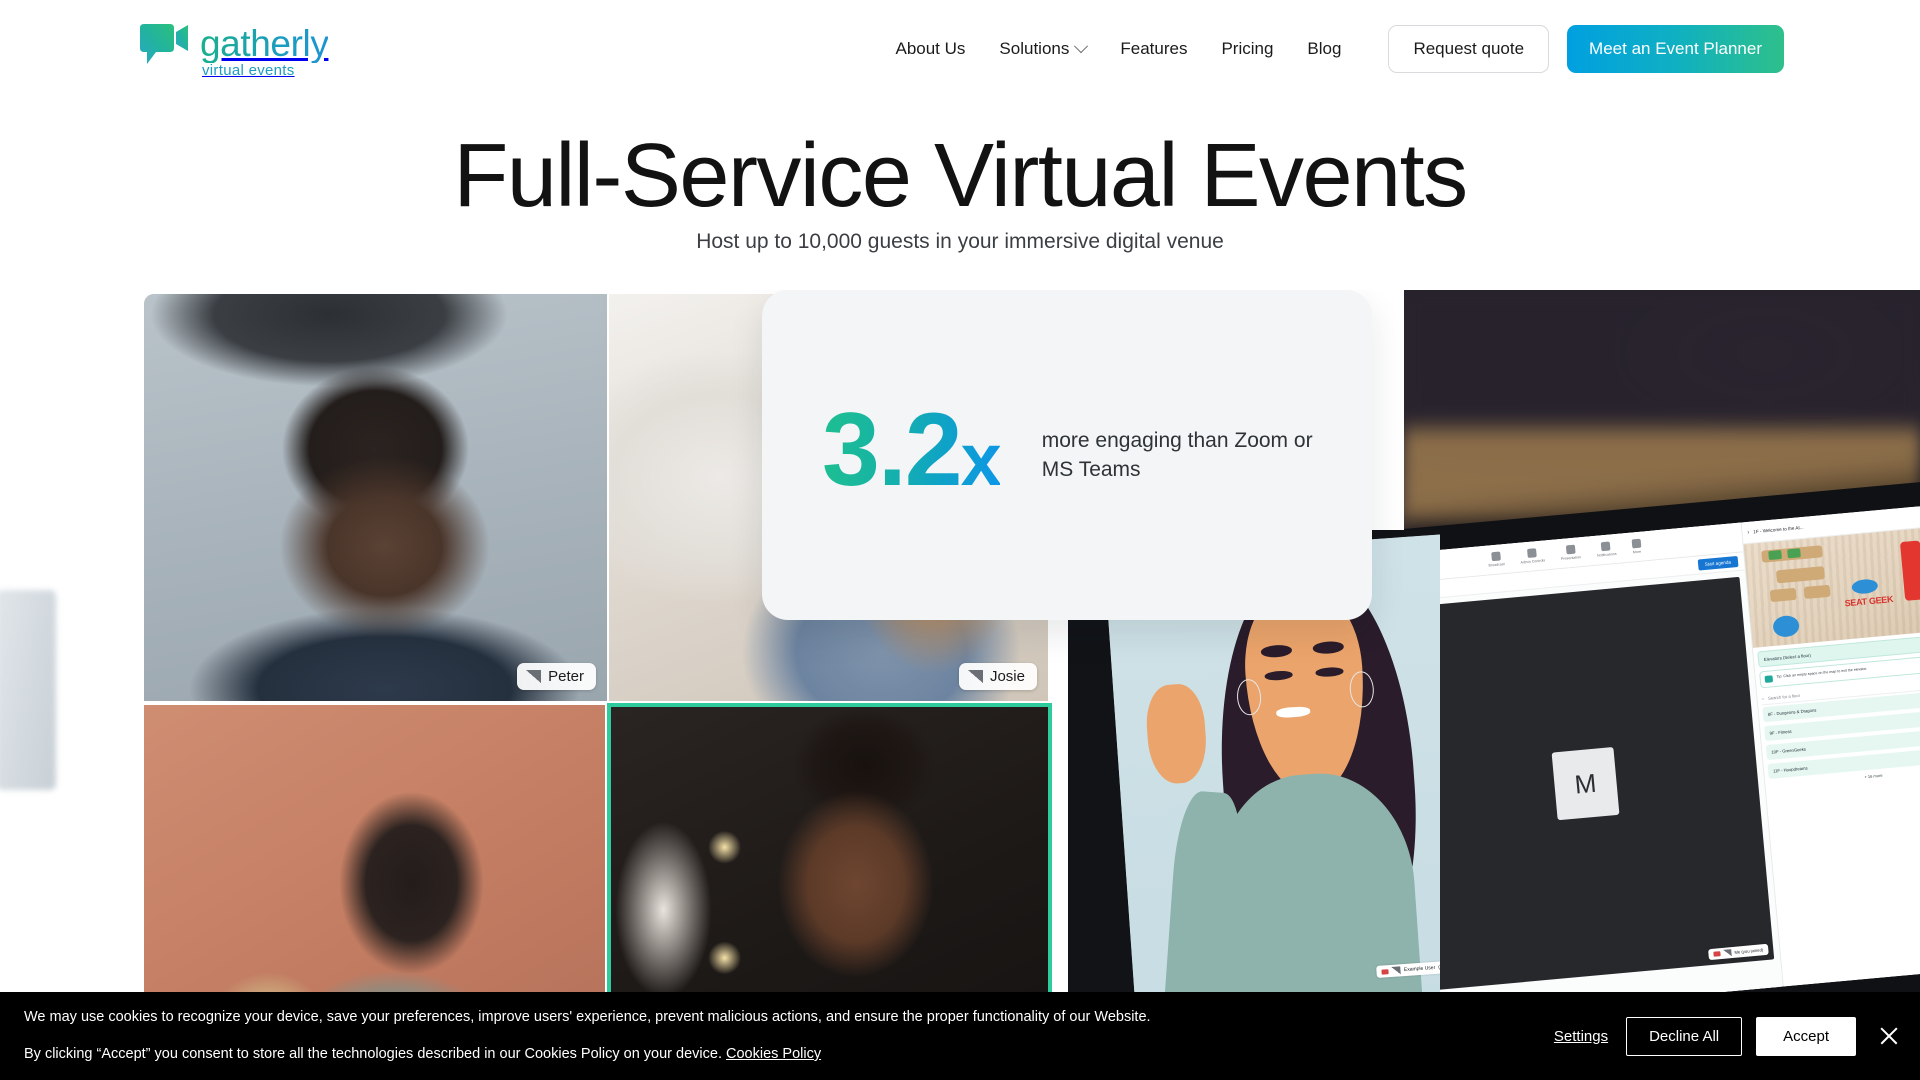 This screenshot has width=1920, height=1080. I want to click on elevator-label: Elevators (Select a floor), so click(1787, 657).